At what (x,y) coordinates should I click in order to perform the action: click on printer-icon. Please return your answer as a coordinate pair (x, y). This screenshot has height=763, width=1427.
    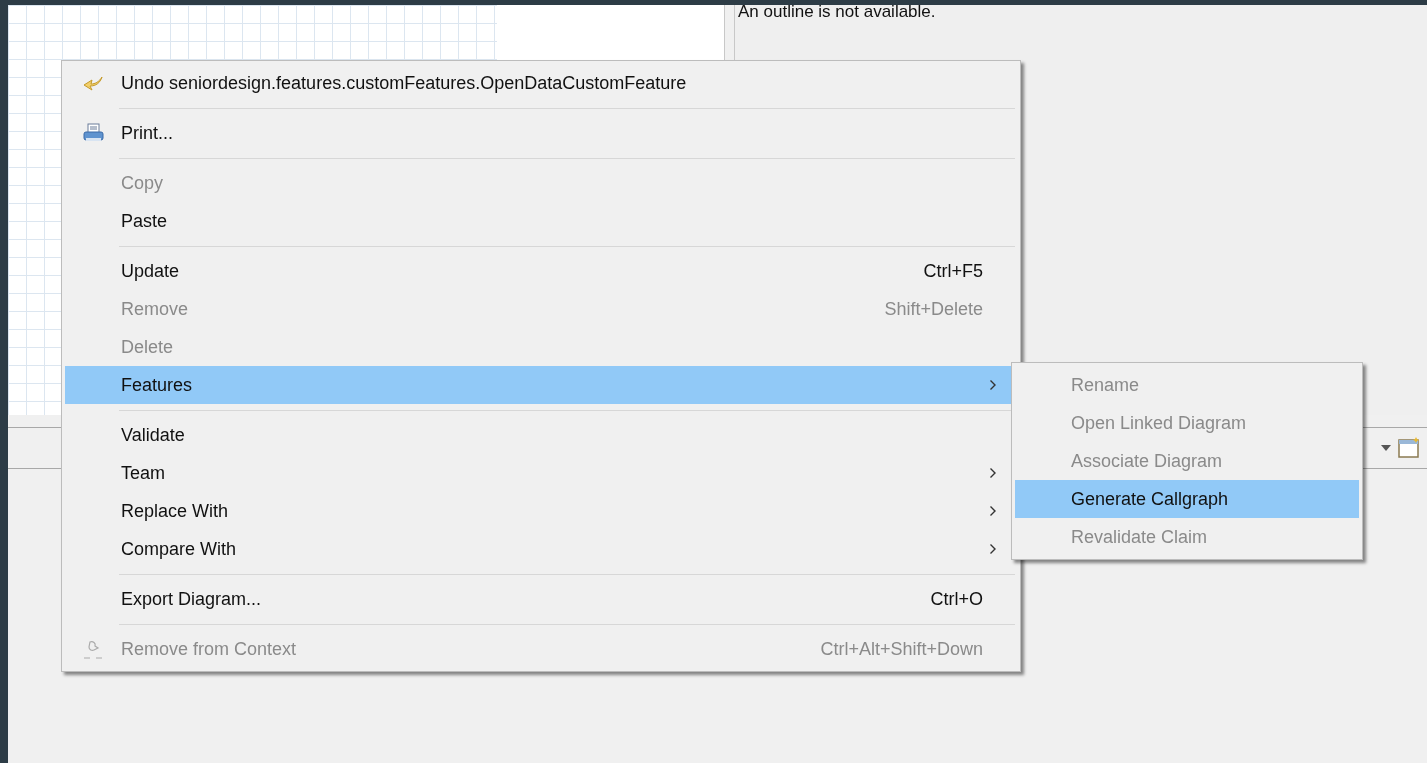
    Looking at the image, I should click on (94, 133).